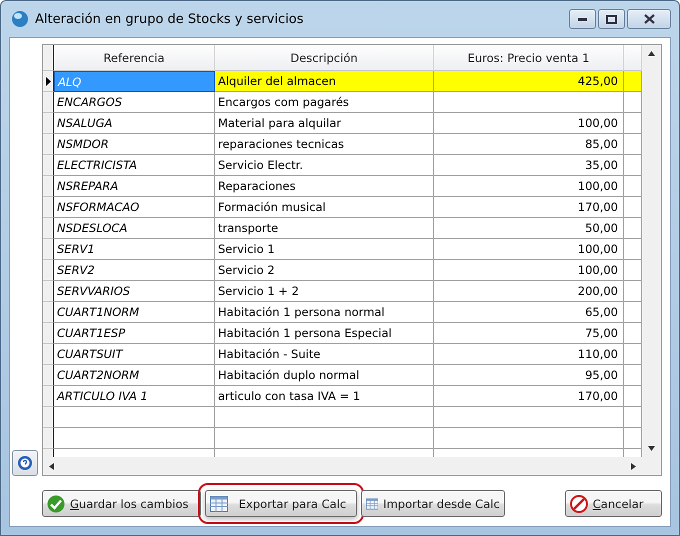 The image size is (680, 536). I want to click on table-row: NSDESLOCA transporte 50,00, so click(342, 228).